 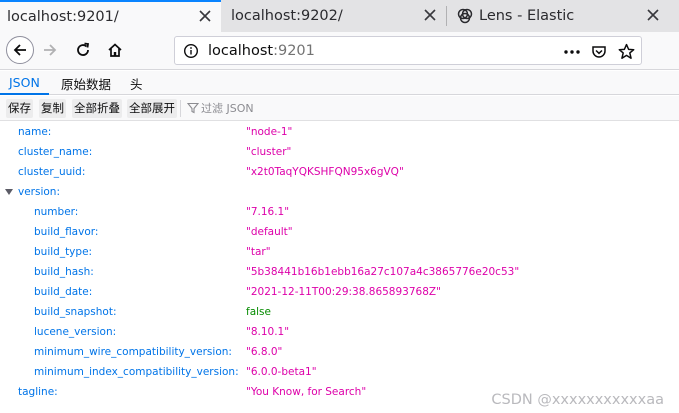 I want to click on back-button, so click(x=20, y=50).